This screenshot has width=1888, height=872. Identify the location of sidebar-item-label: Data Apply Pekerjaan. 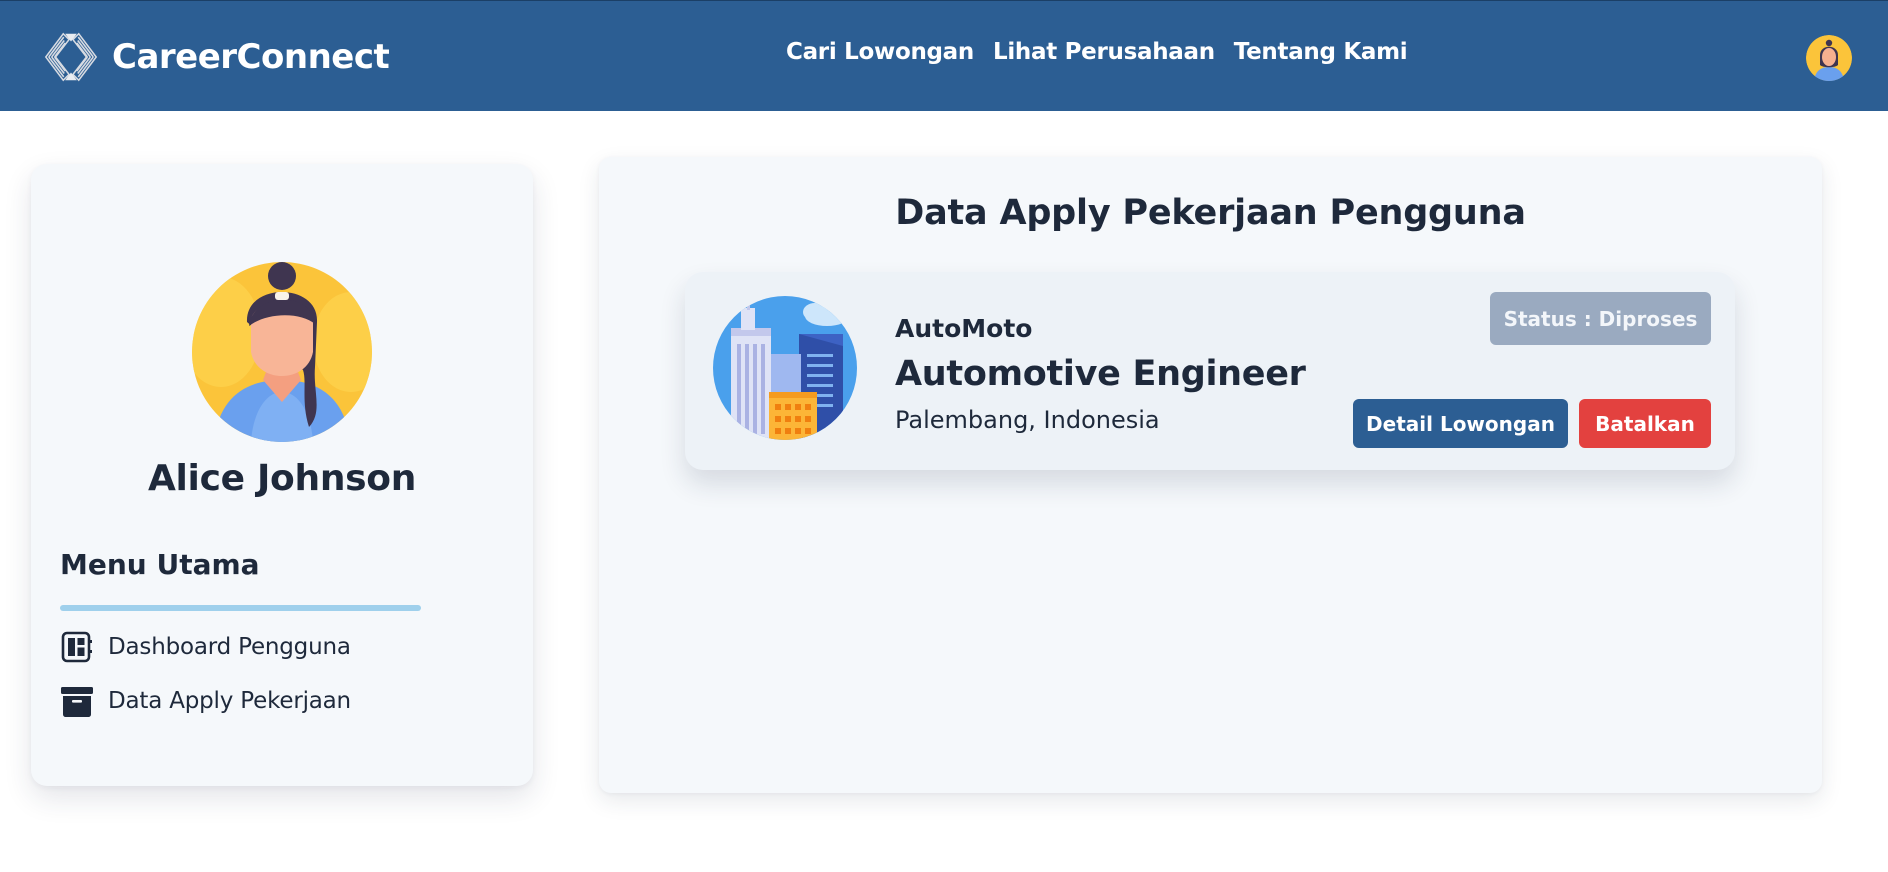
(229, 701).